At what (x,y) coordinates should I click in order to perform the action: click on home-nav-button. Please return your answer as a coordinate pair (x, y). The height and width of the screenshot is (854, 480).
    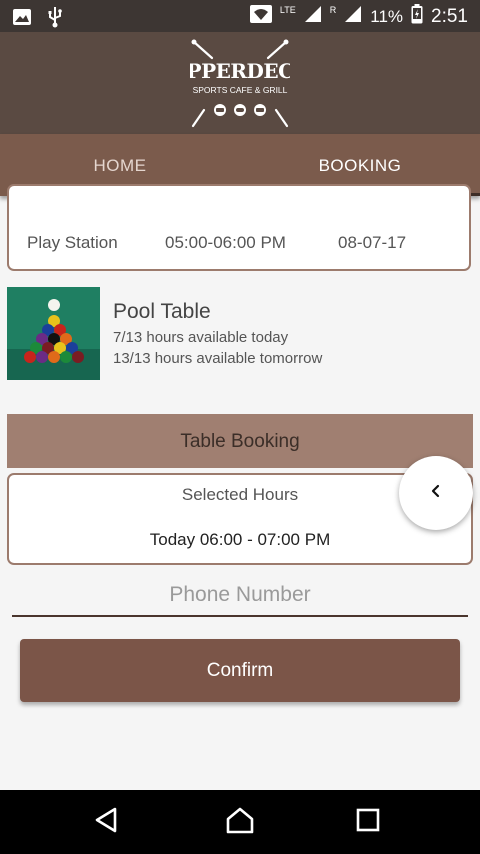
    Looking at the image, I should click on (240, 822).